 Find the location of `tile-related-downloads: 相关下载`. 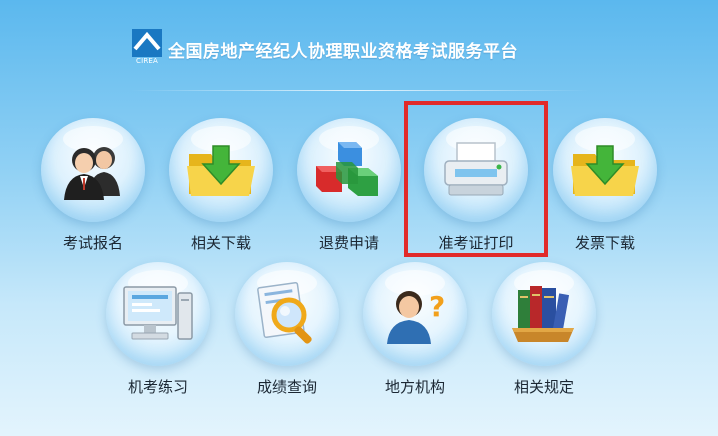

tile-related-downloads: 相关下载 is located at coordinates (221, 188).